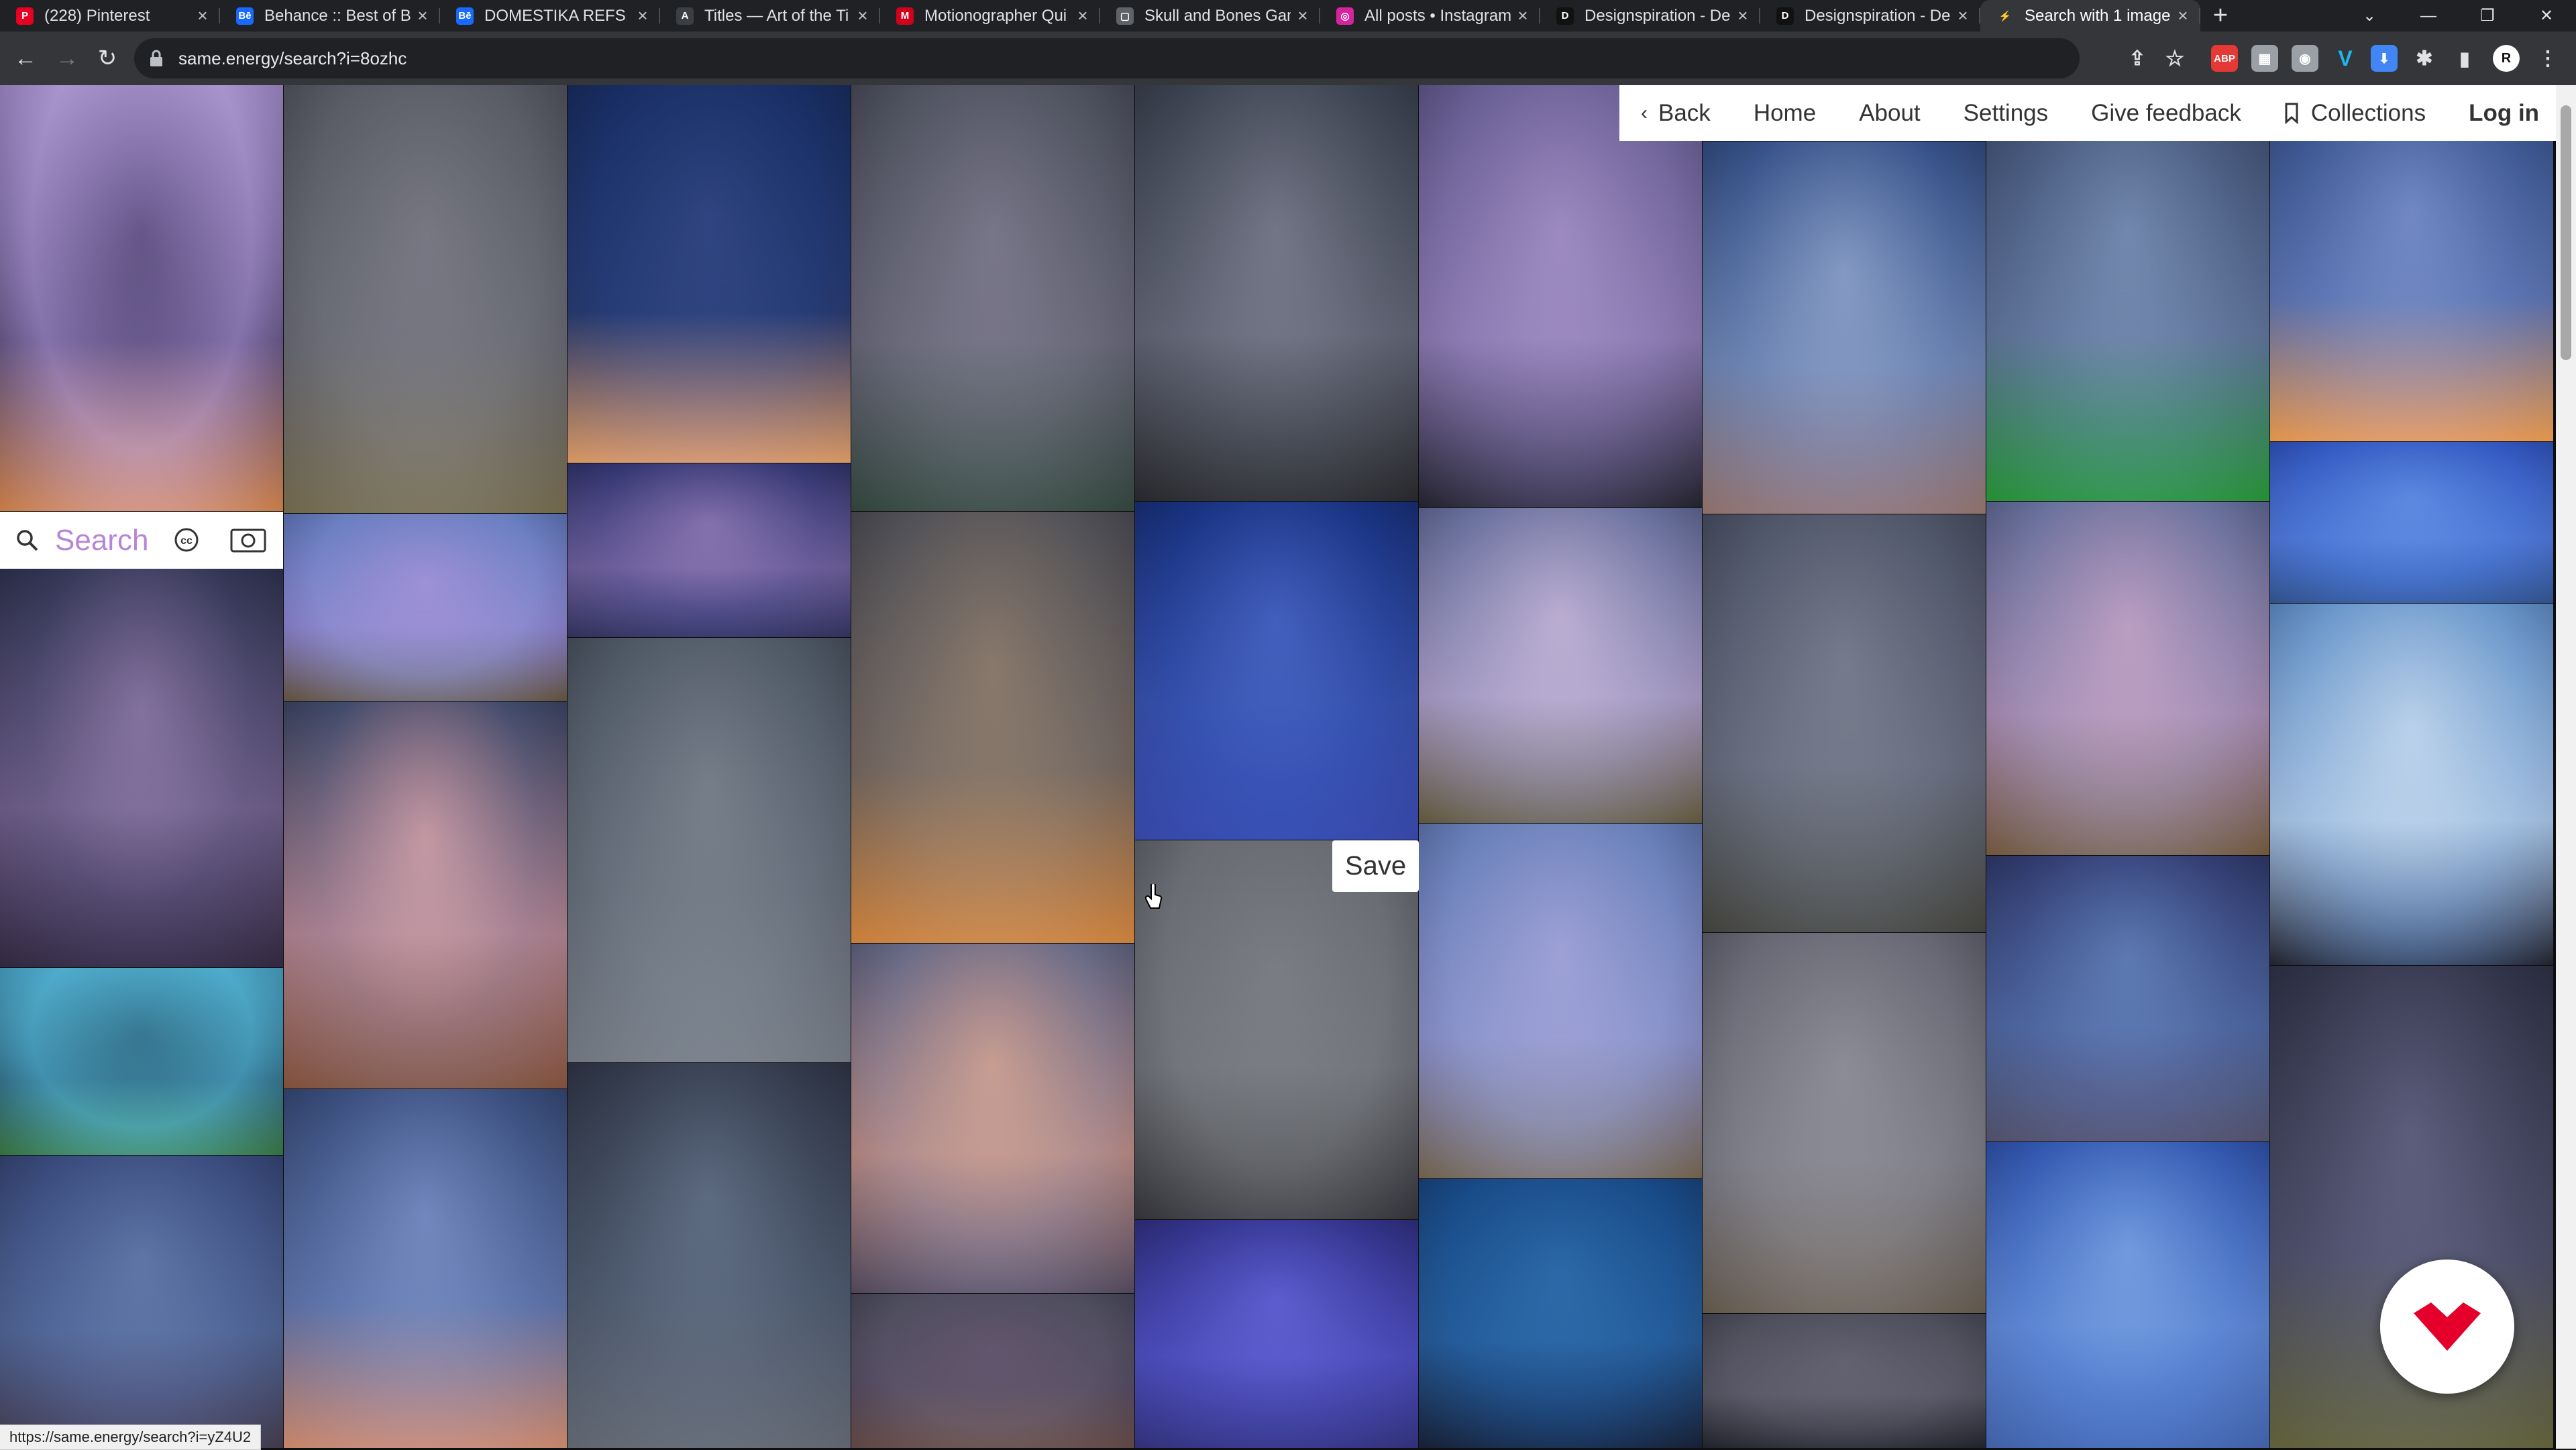 This screenshot has height=1450, width=2576. What do you see at coordinates (2005, 16) in the screenshot?
I see `same-energy-icon: ⚡` at bounding box center [2005, 16].